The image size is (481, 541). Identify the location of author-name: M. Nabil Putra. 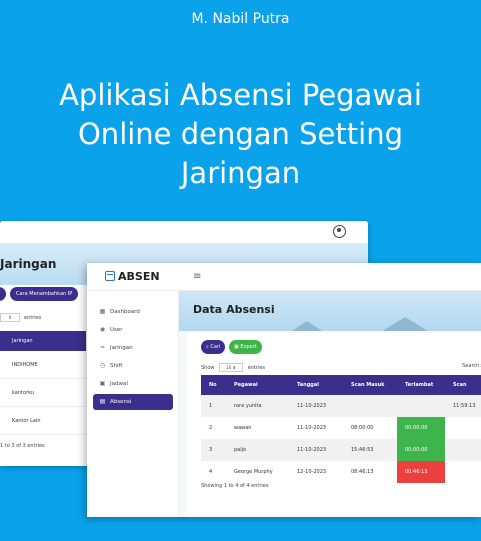
(240, 19).